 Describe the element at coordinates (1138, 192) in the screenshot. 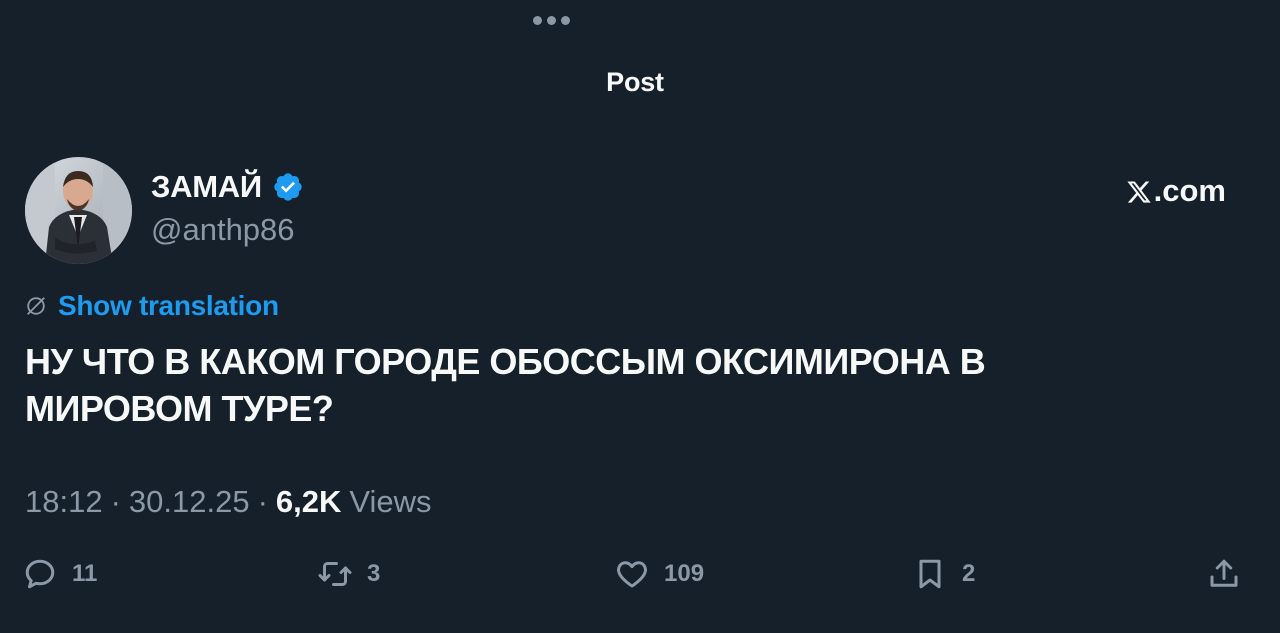

I see `x-logo-icon` at that location.